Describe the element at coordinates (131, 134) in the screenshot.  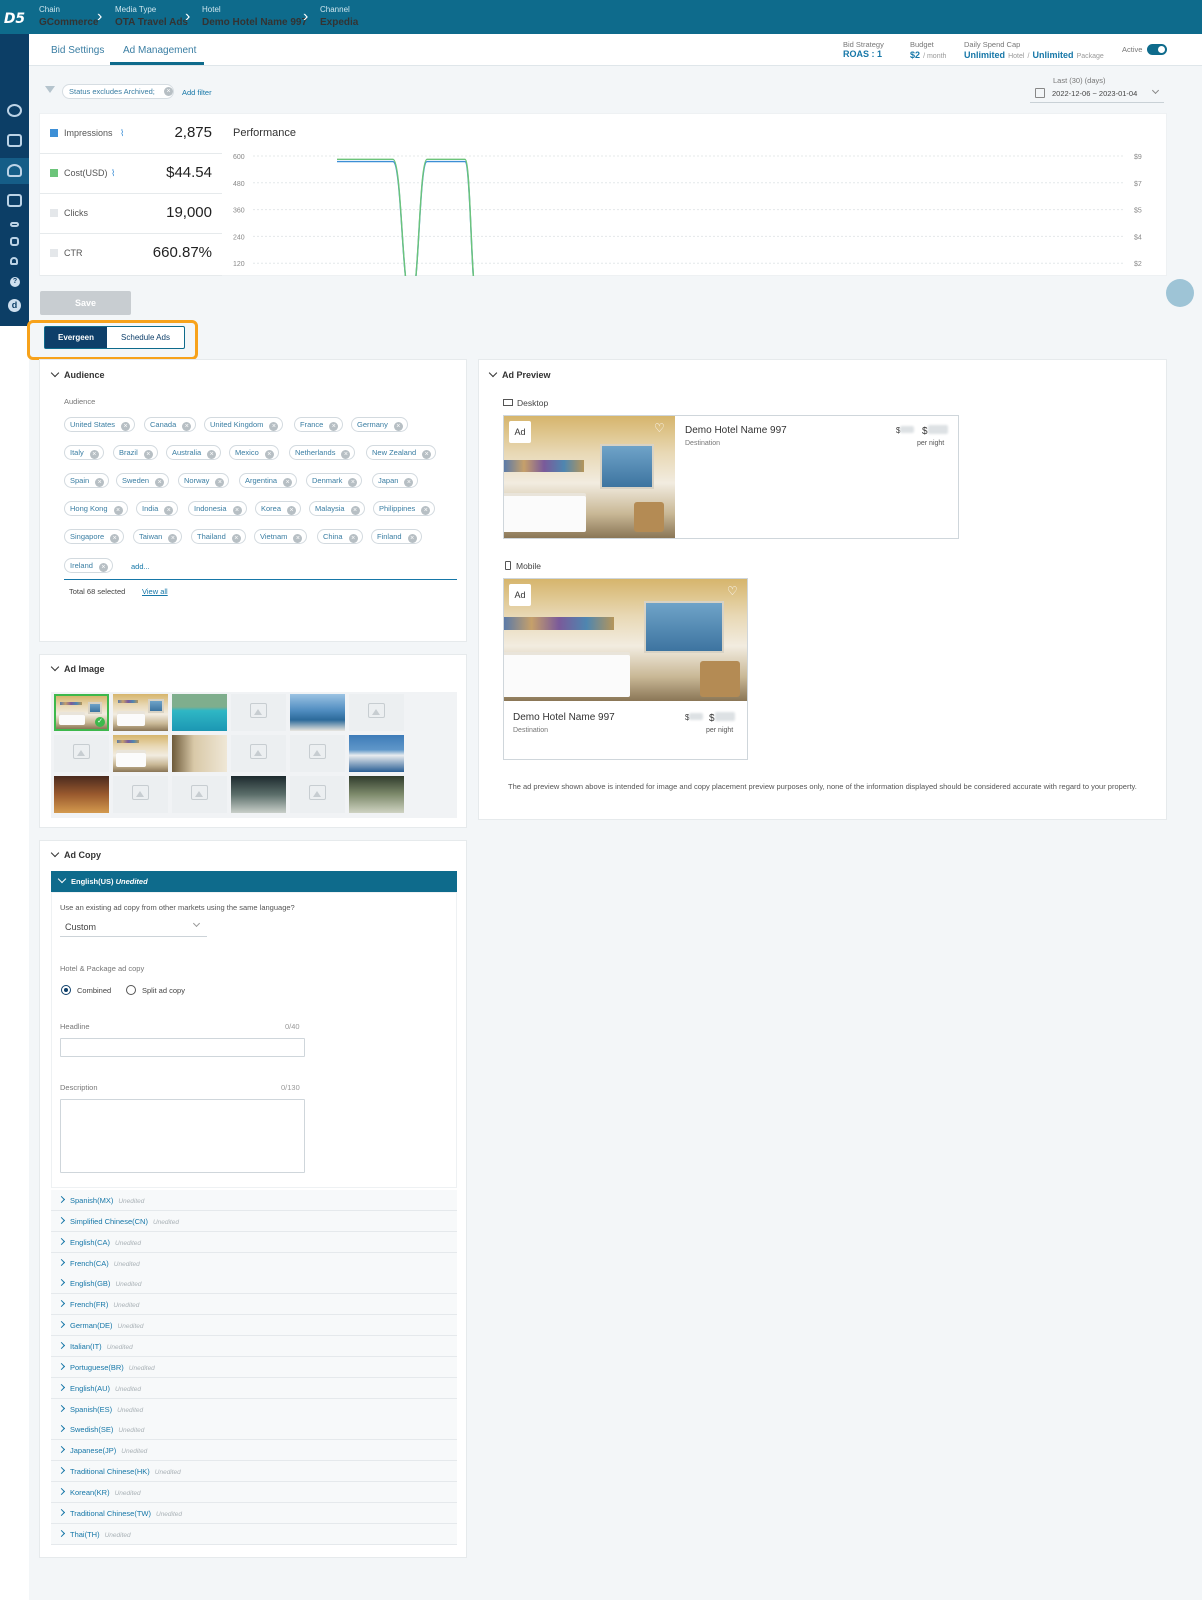
I see `metric-impressions: Impressions ⌇ 2,875` at that location.